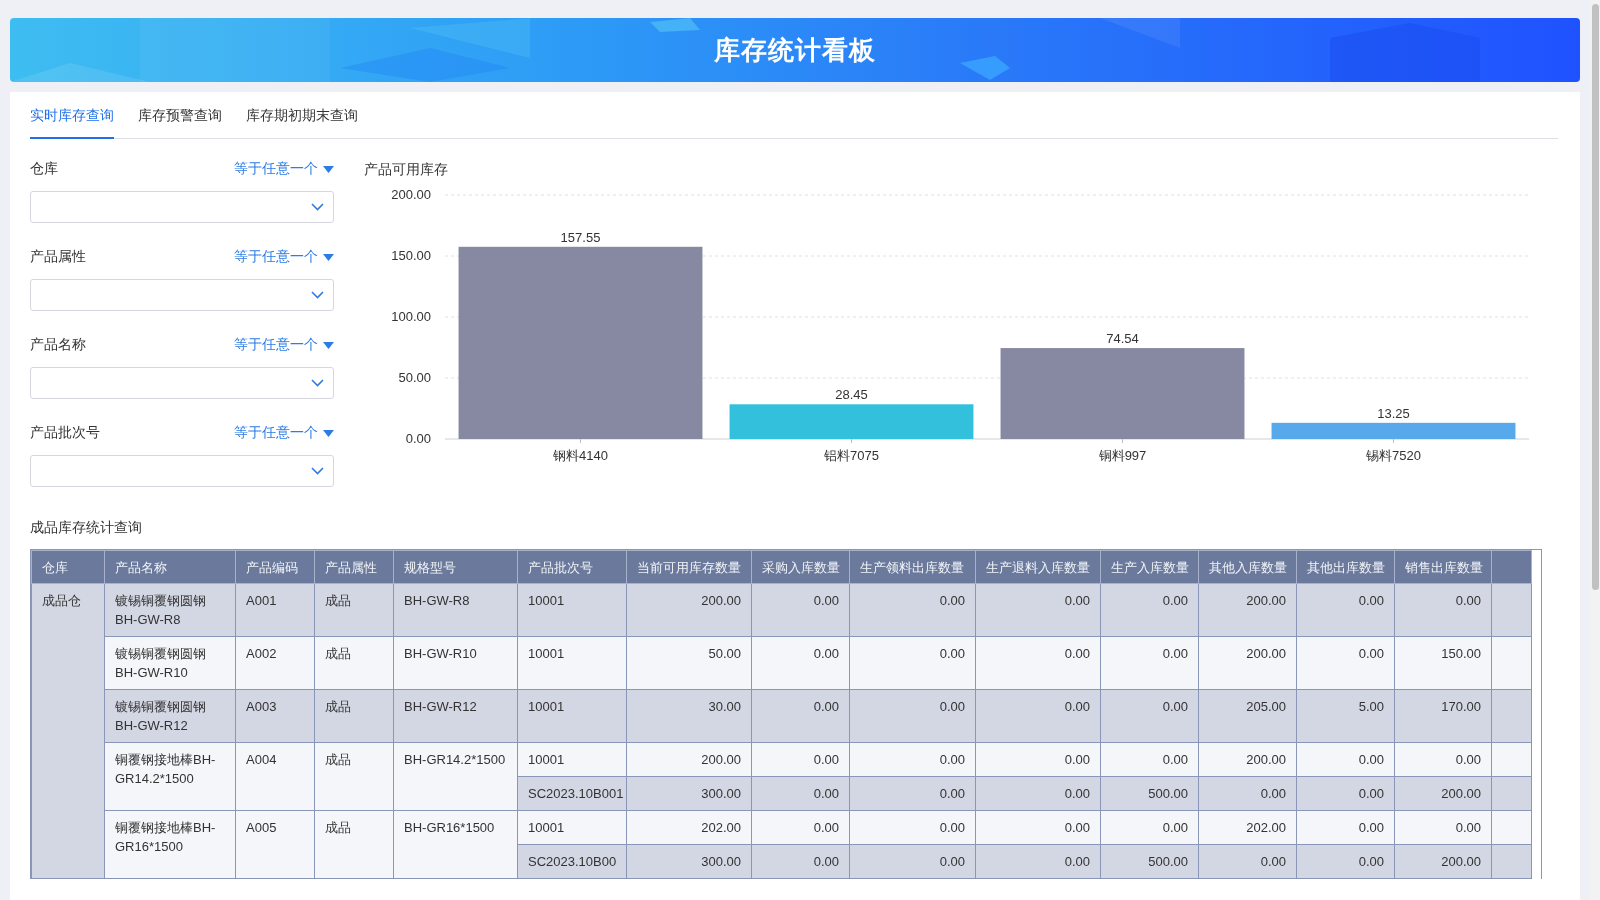 This screenshot has width=1600, height=900. Describe the element at coordinates (170, 716) in the screenshot. I see `table-cell: 镀锡铜覆钢圆钢BH-GW-R12` at that location.